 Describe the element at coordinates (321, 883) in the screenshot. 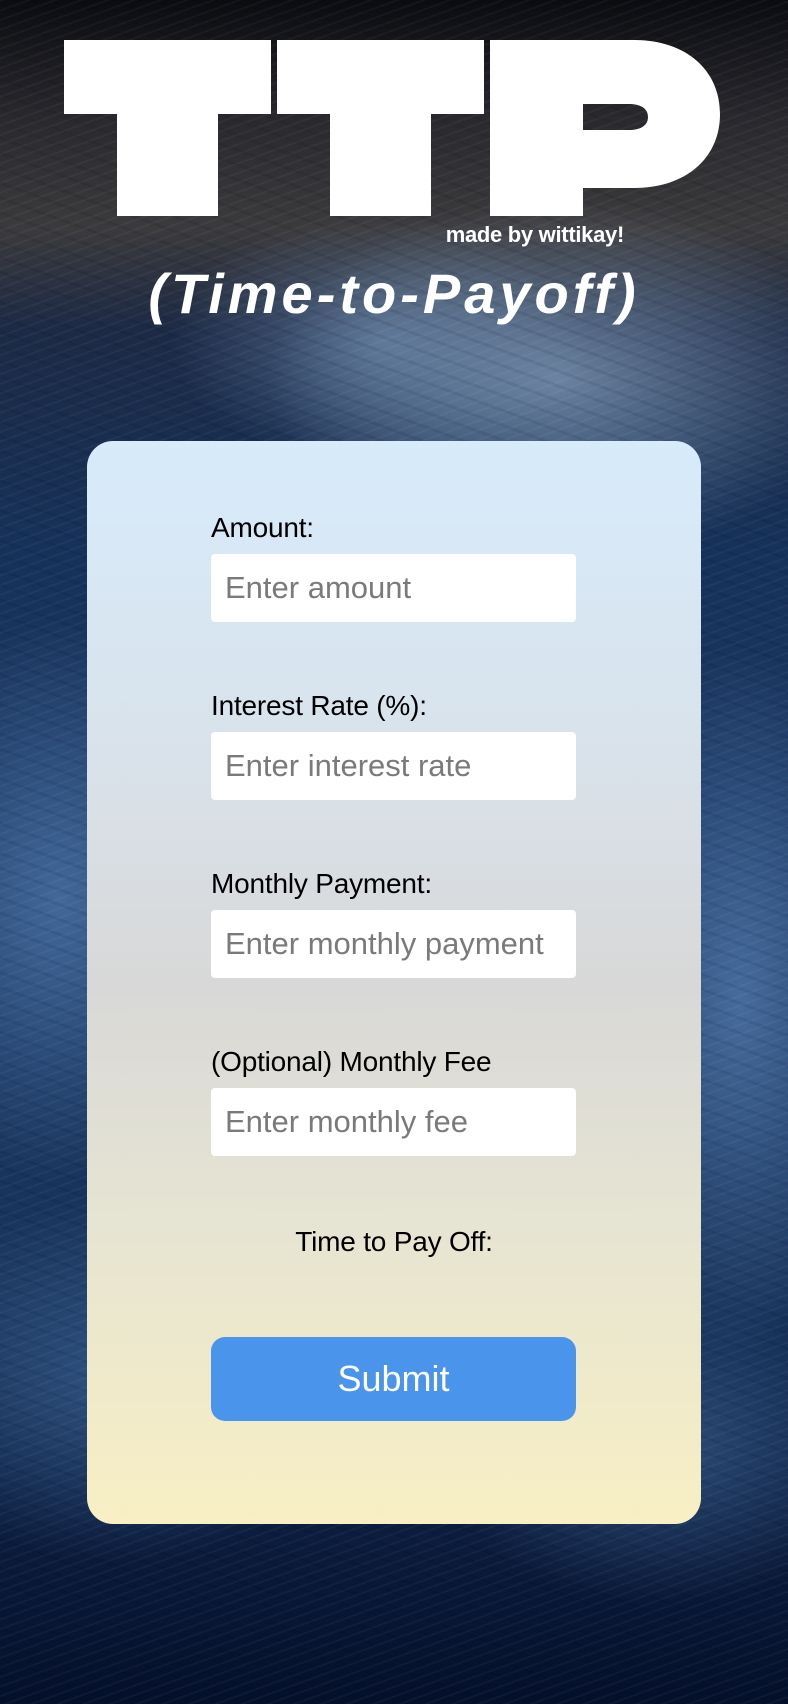

I see `monthly-payment-label: Monthly Payment:` at that location.